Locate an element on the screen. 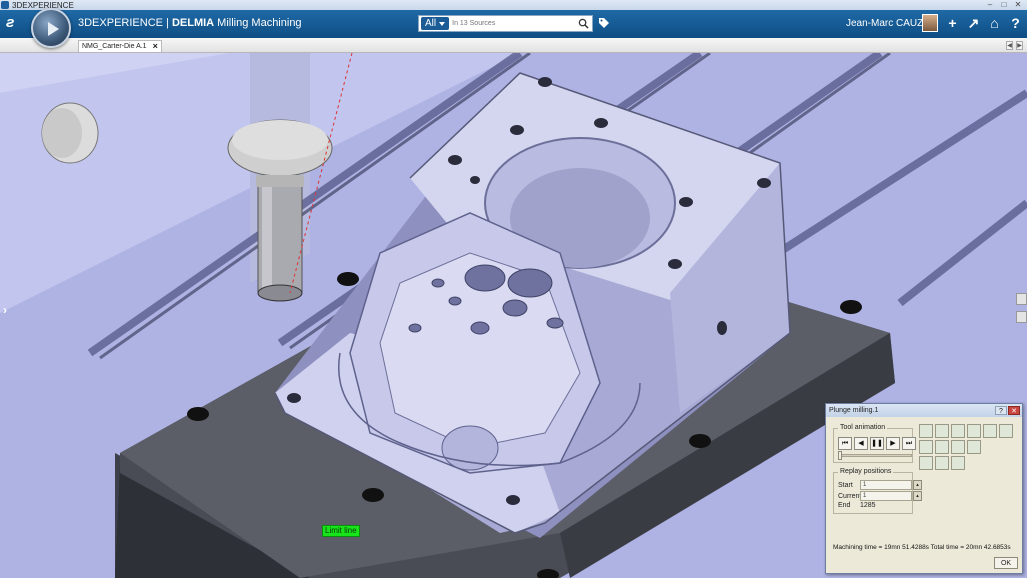 The height and width of the screenshot is (578, 1027). dialog-close-icon: ✕ is located at coordinates (1014, 410).